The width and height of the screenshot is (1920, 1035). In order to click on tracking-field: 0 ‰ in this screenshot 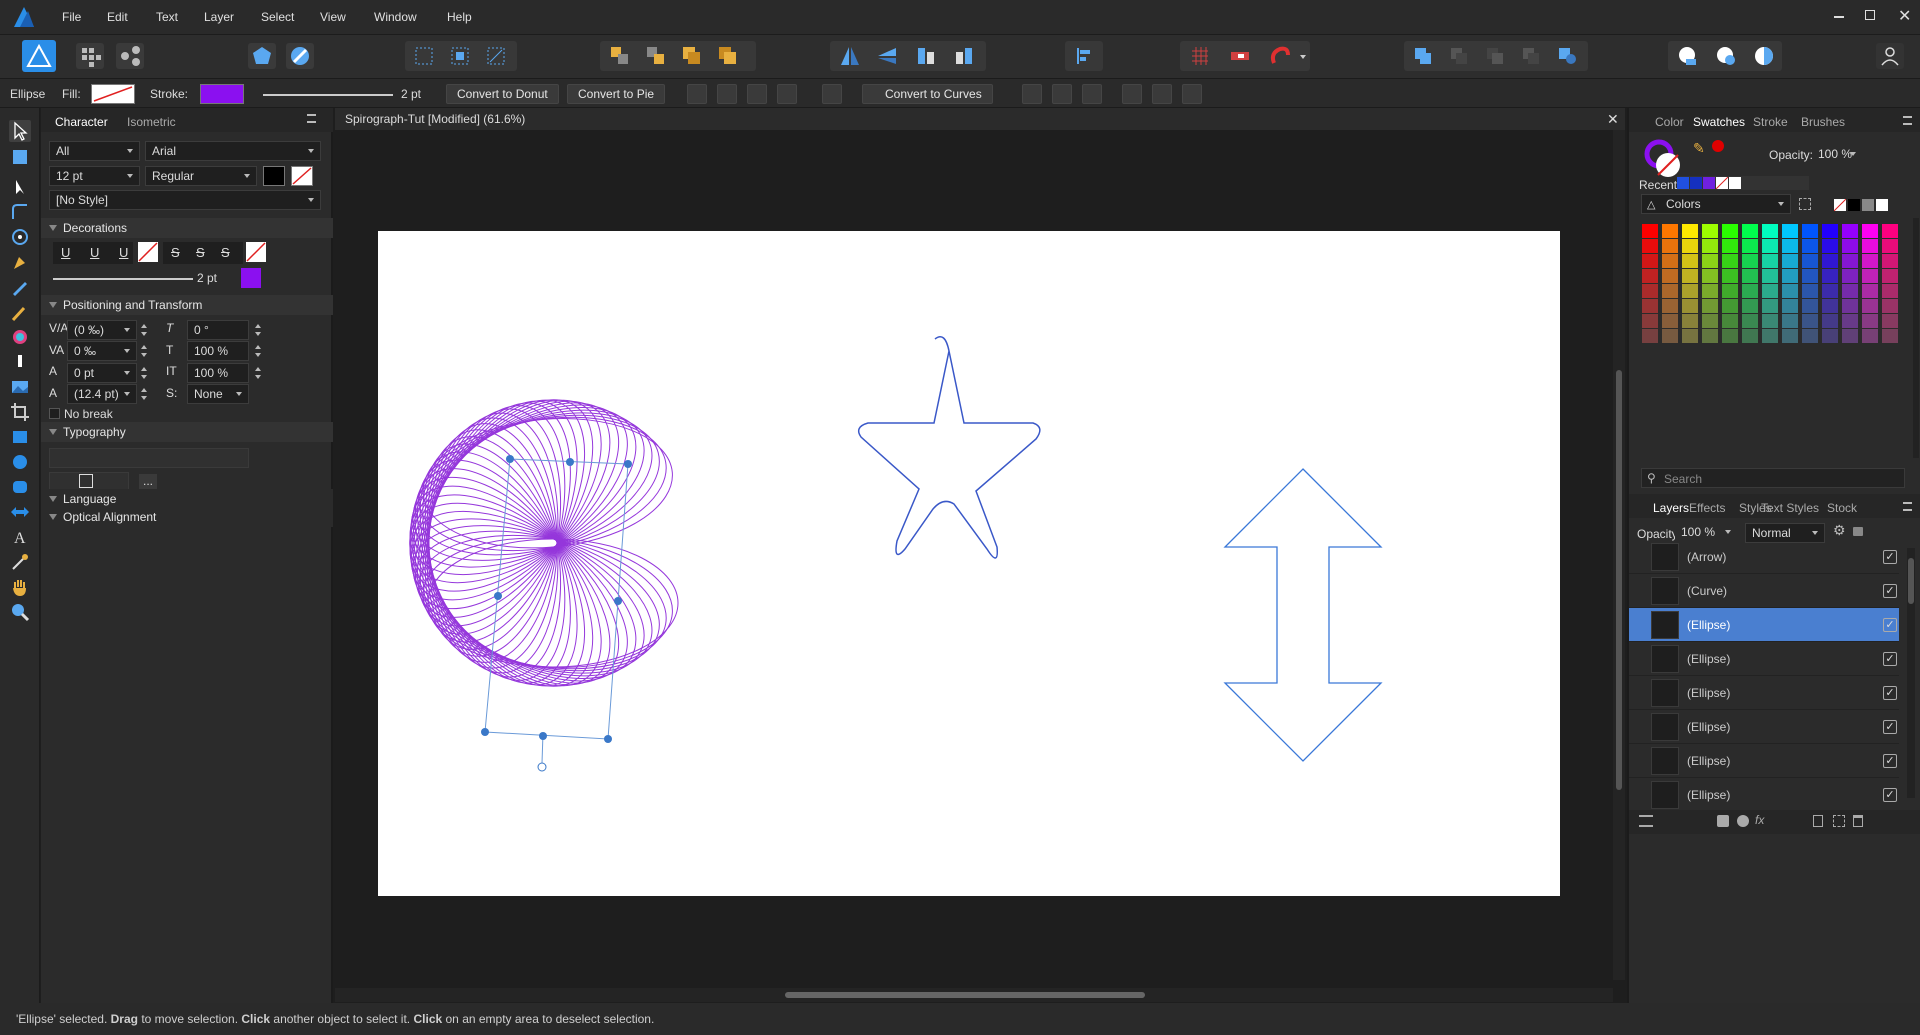, I will do `click(102, 351)`.